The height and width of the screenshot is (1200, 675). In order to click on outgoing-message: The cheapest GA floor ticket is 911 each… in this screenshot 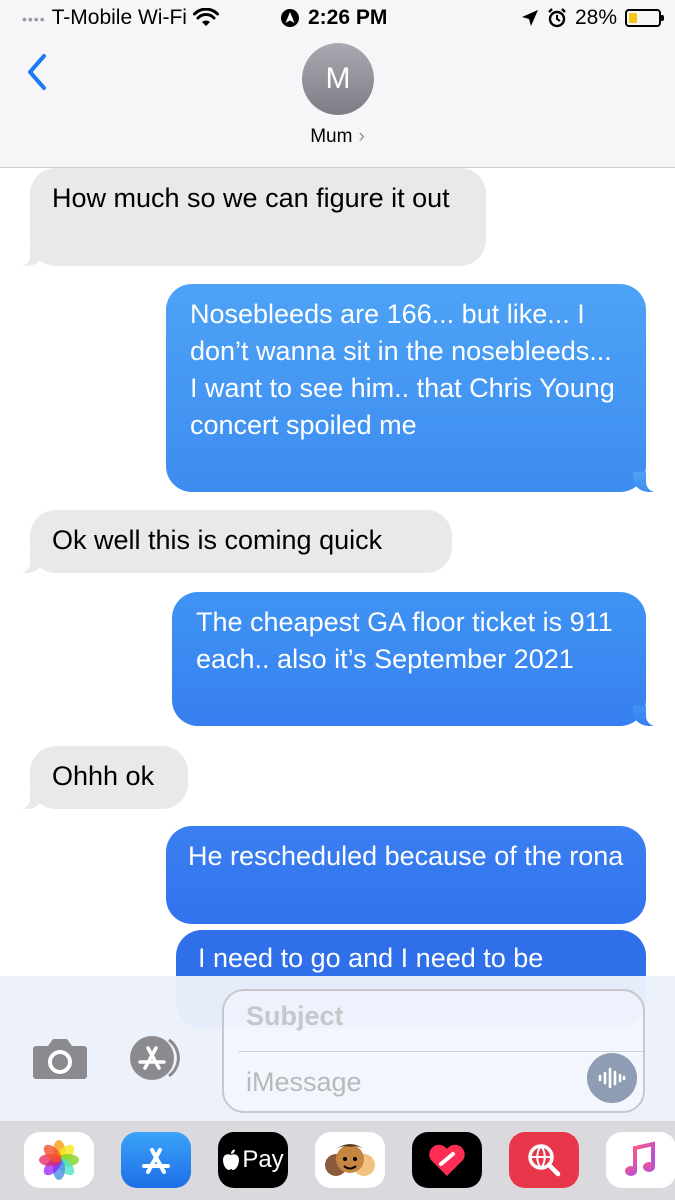, I will do `click(422, 659)`.